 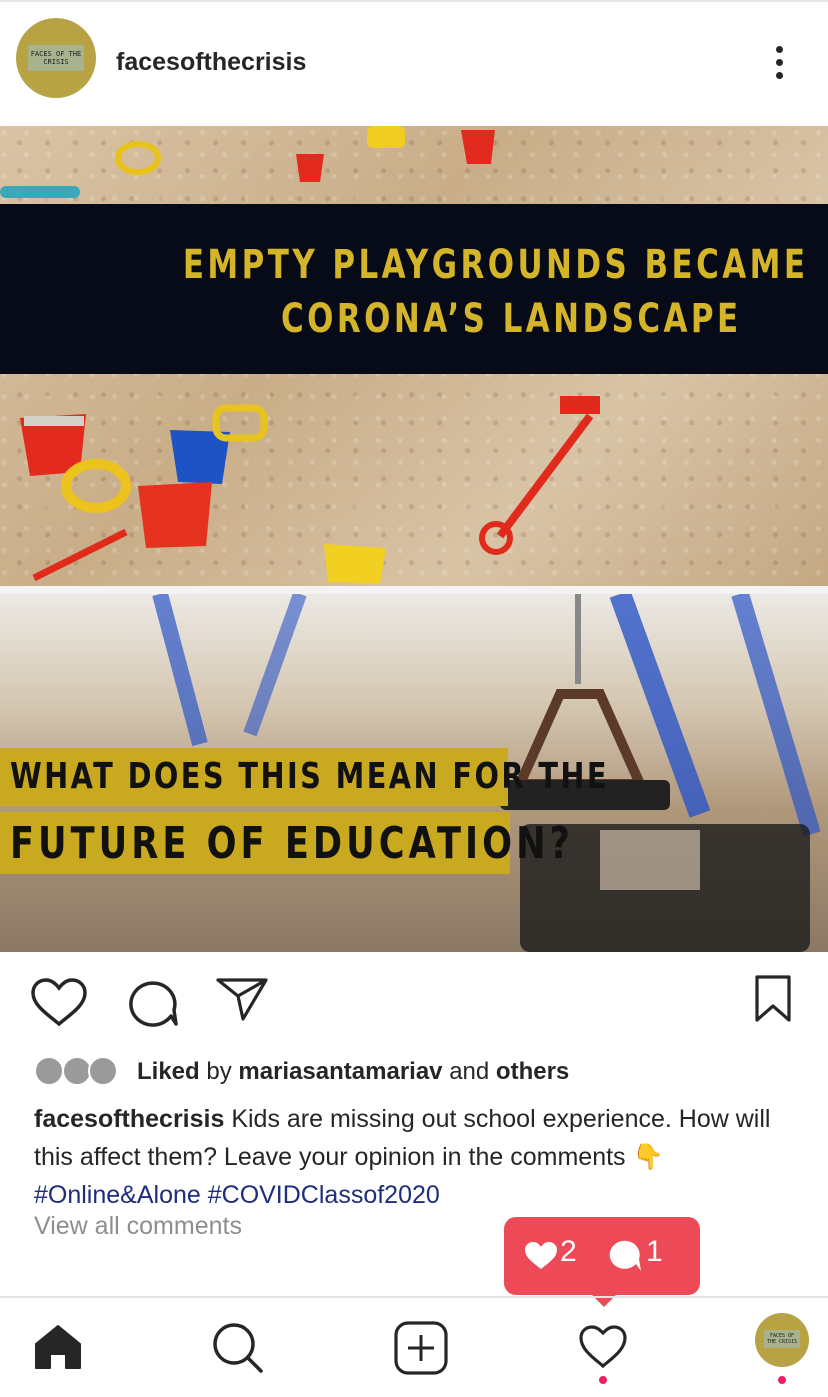 What do you see at coordinates (603, 1380) in the screenshot?
I see `activity-indicator-dot` at bounding box center [603, 1380].